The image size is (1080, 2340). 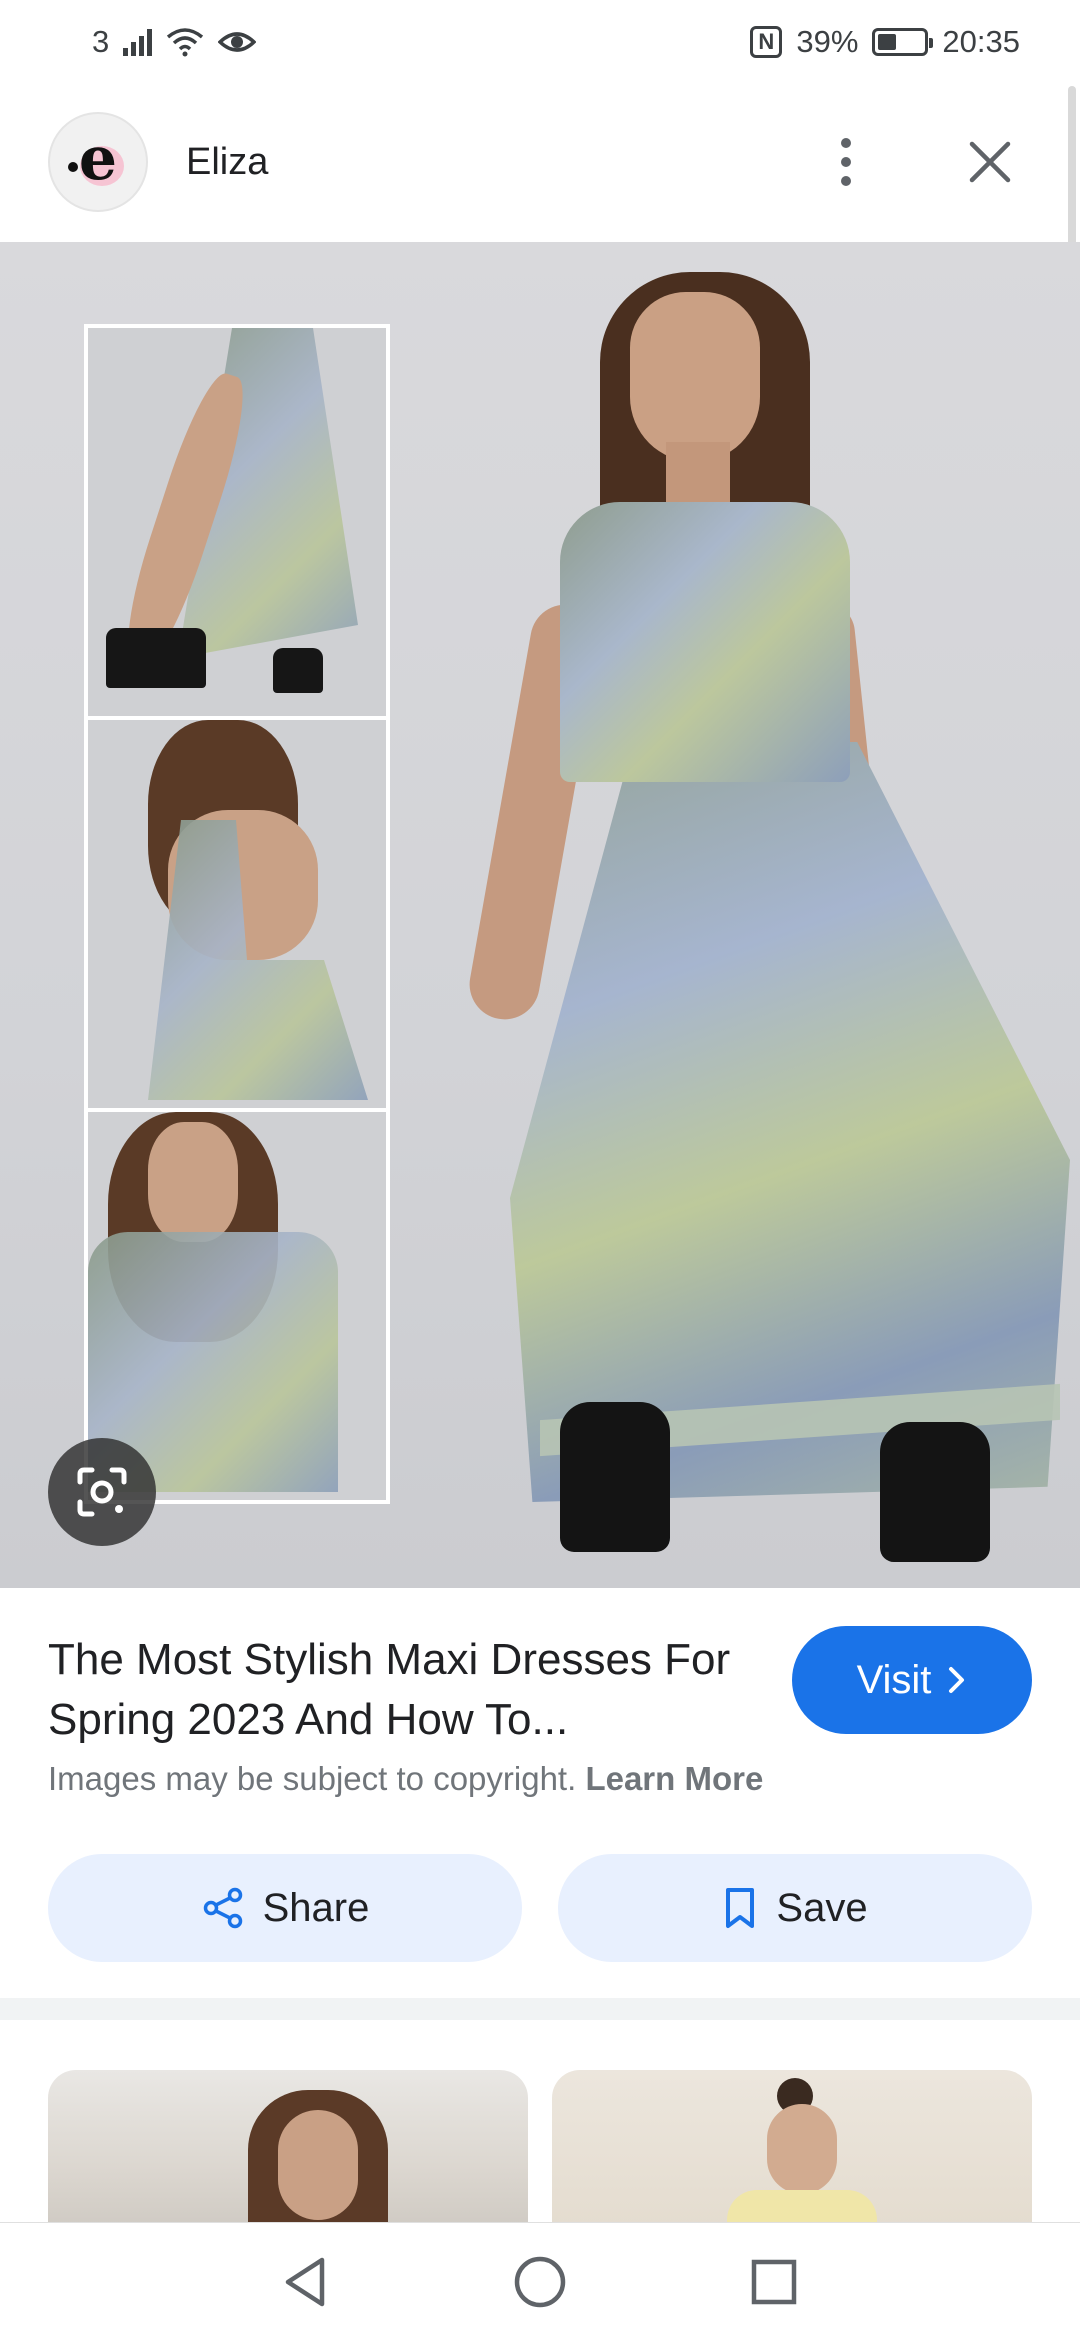 I want to click on close-icon, so click(x=990, y=162).